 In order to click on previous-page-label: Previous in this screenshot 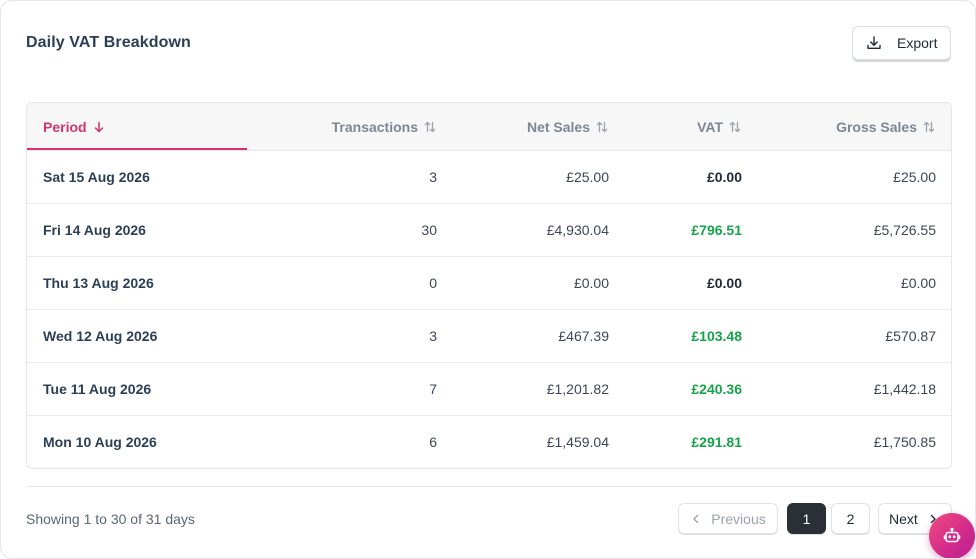, I will do `click(738, 518)`.